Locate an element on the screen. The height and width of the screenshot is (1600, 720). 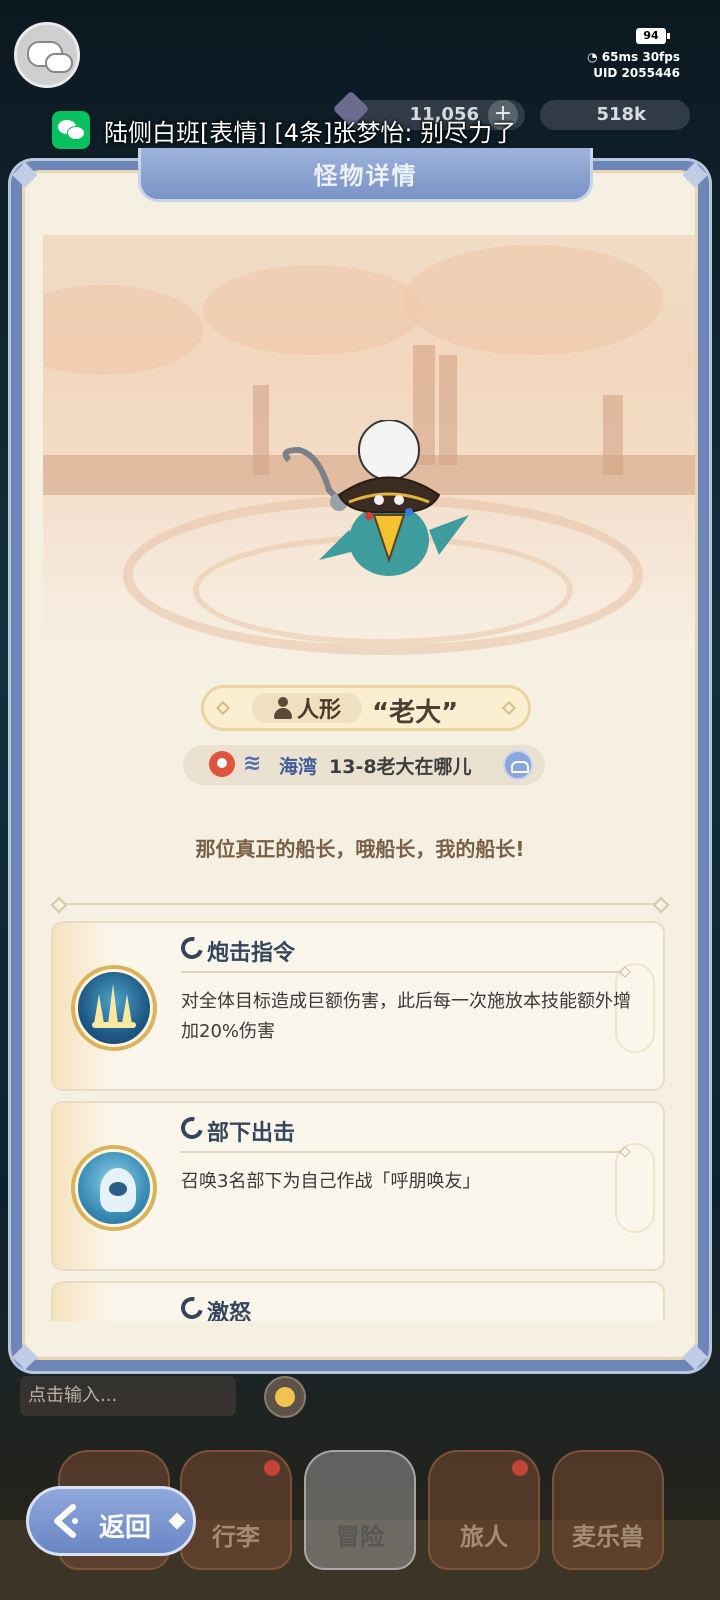
monster-type-plate: 人形 “老大” is located at coordinates (366, 708).